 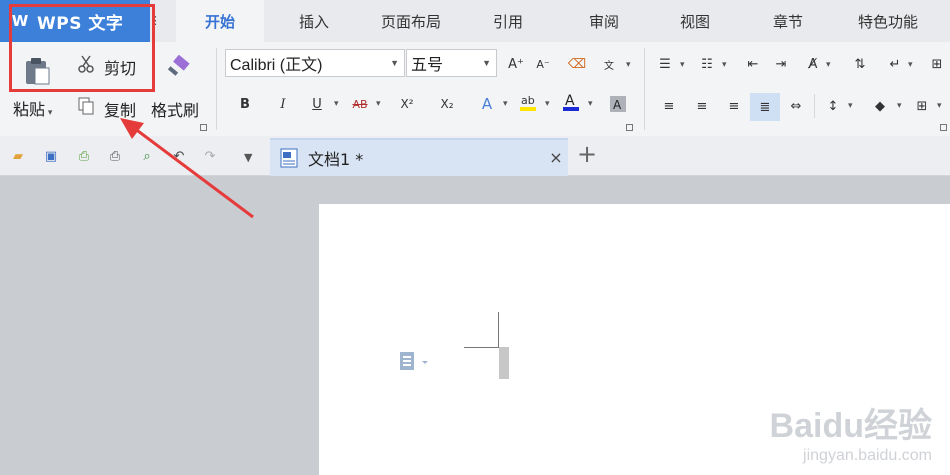 What do you see at coordinates (833, 106) in the screenshot?
I see `line-spacing-icon: ↕` at bounding box center [833, 106].